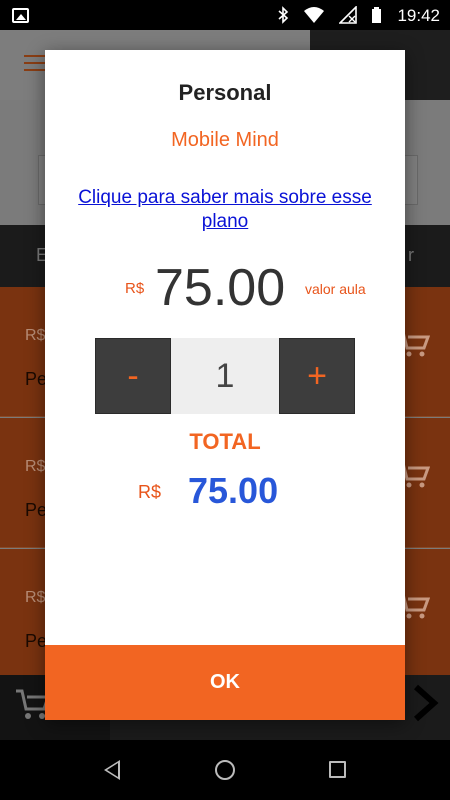  I want to click on home-icon, so click(225, 770).